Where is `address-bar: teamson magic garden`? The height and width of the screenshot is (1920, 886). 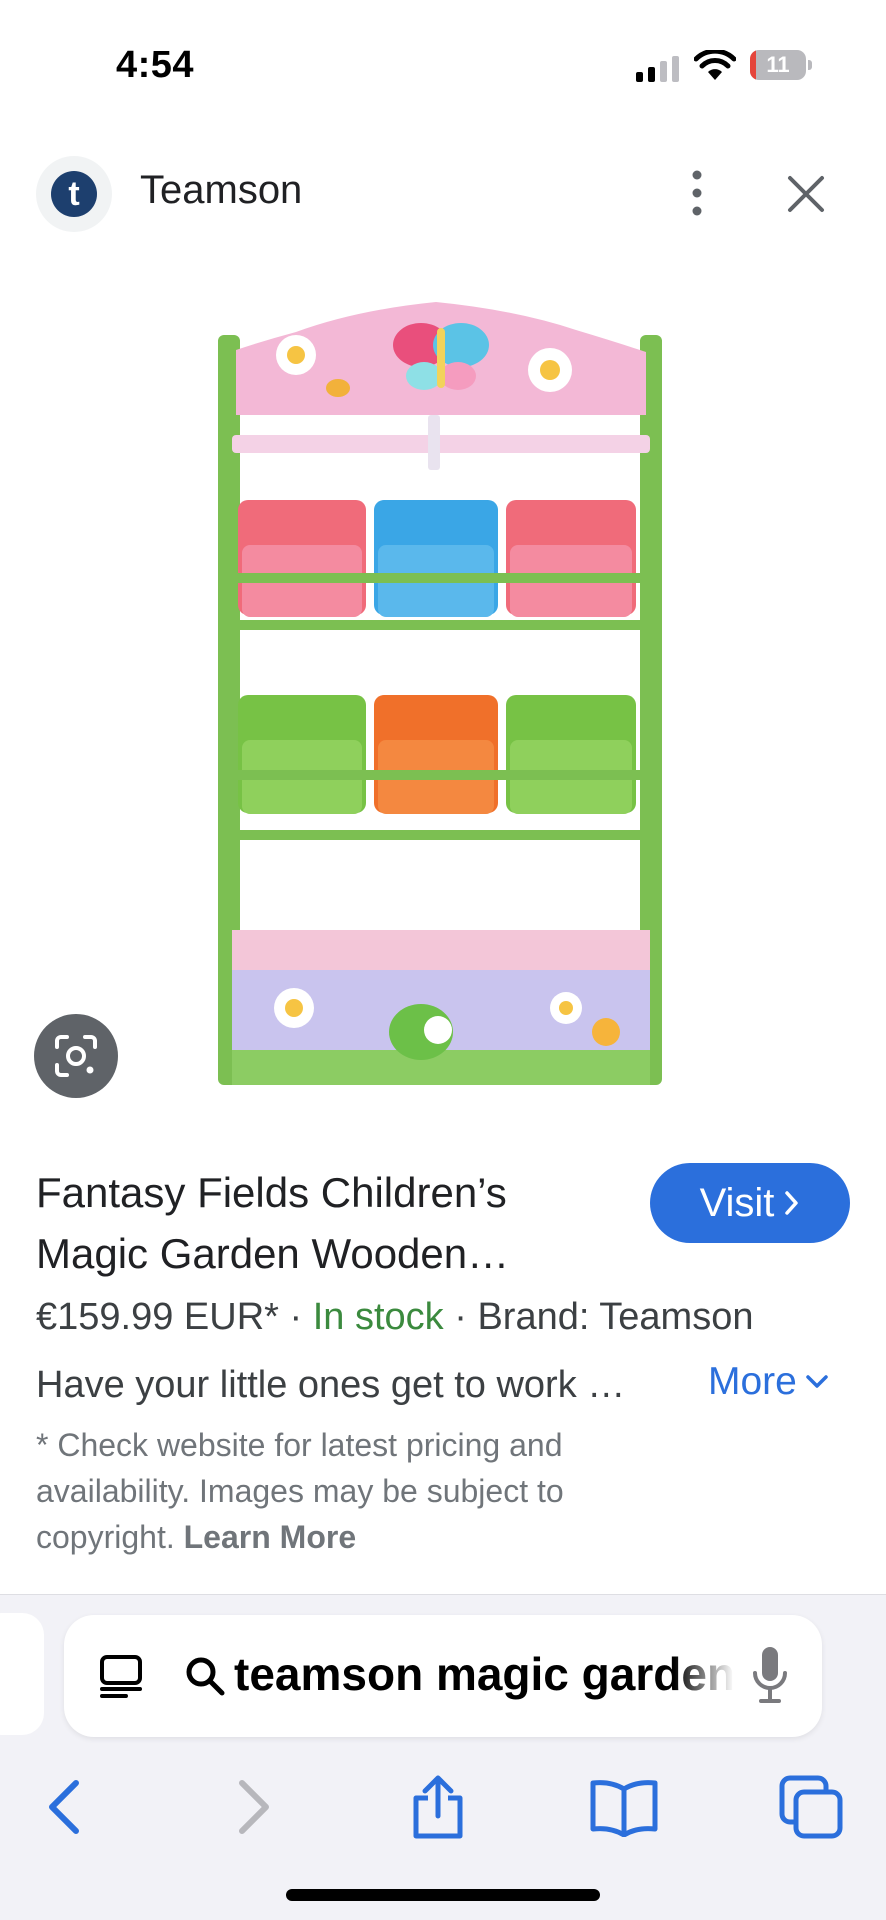
address-bar: teamson magic garden is located at coordinates (443, 1676).